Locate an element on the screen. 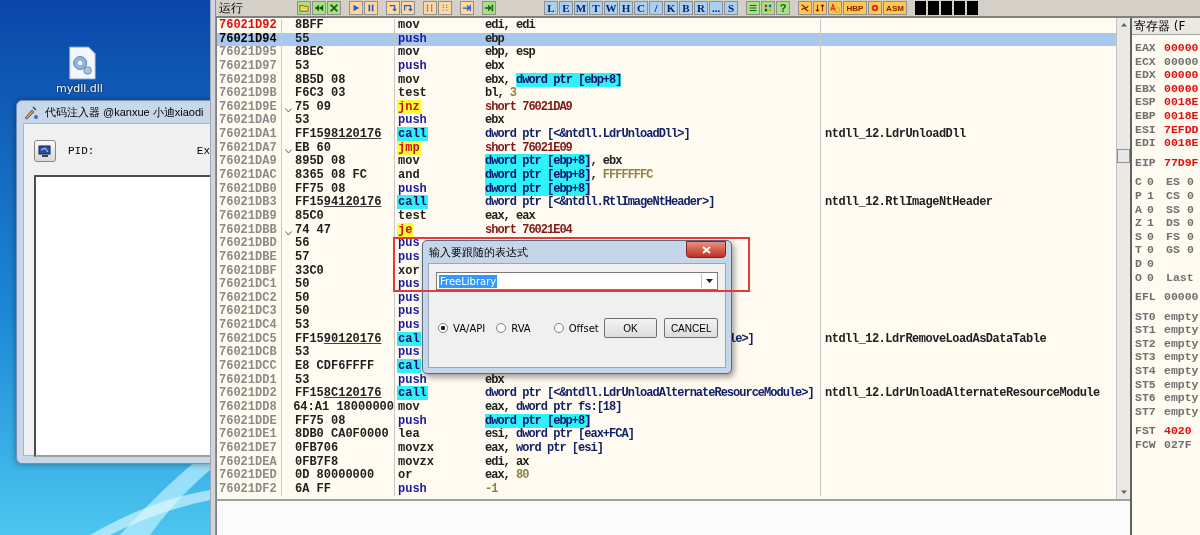 Image resolution: width=1200 pixels, height=535 pixels. radio-option: VA/API is located at coordinates (462, 328).